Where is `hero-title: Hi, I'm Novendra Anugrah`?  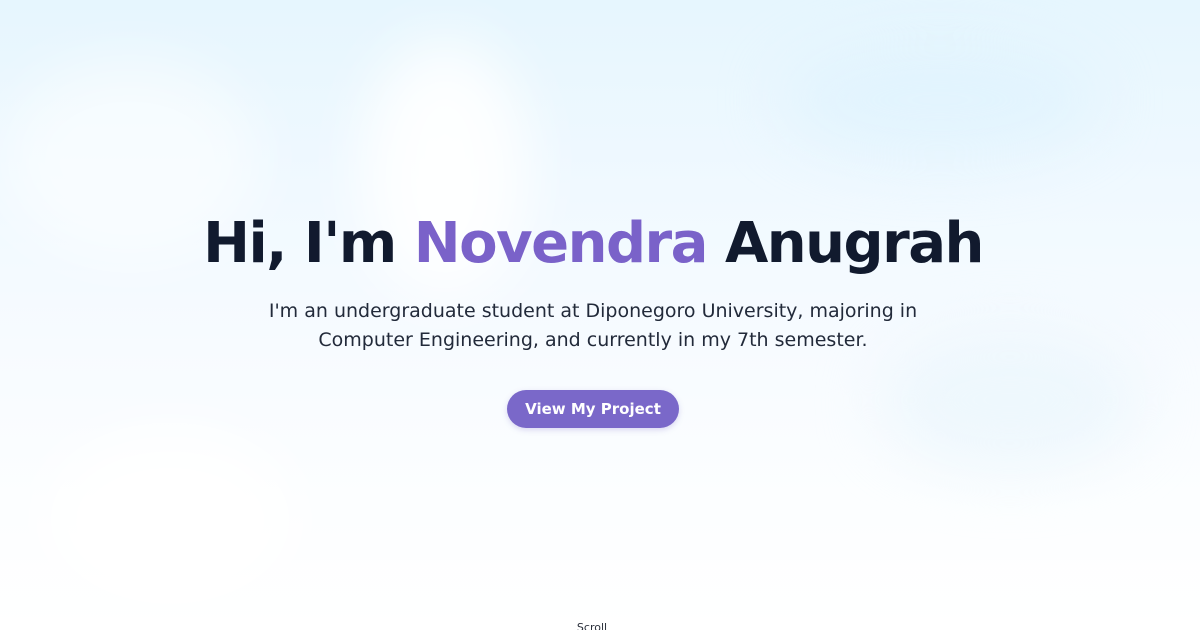
hero-title: Hi, I'm Novendra Anugrah is located at coordinates (593, 244).